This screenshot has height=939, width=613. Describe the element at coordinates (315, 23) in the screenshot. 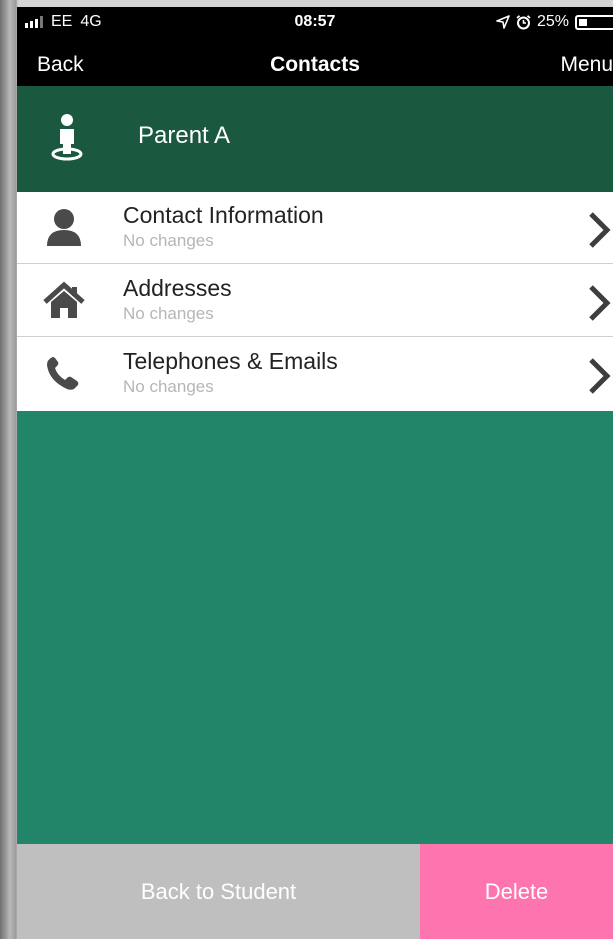

I see `status-bar: EE 4G 08:57 25%` at that location.